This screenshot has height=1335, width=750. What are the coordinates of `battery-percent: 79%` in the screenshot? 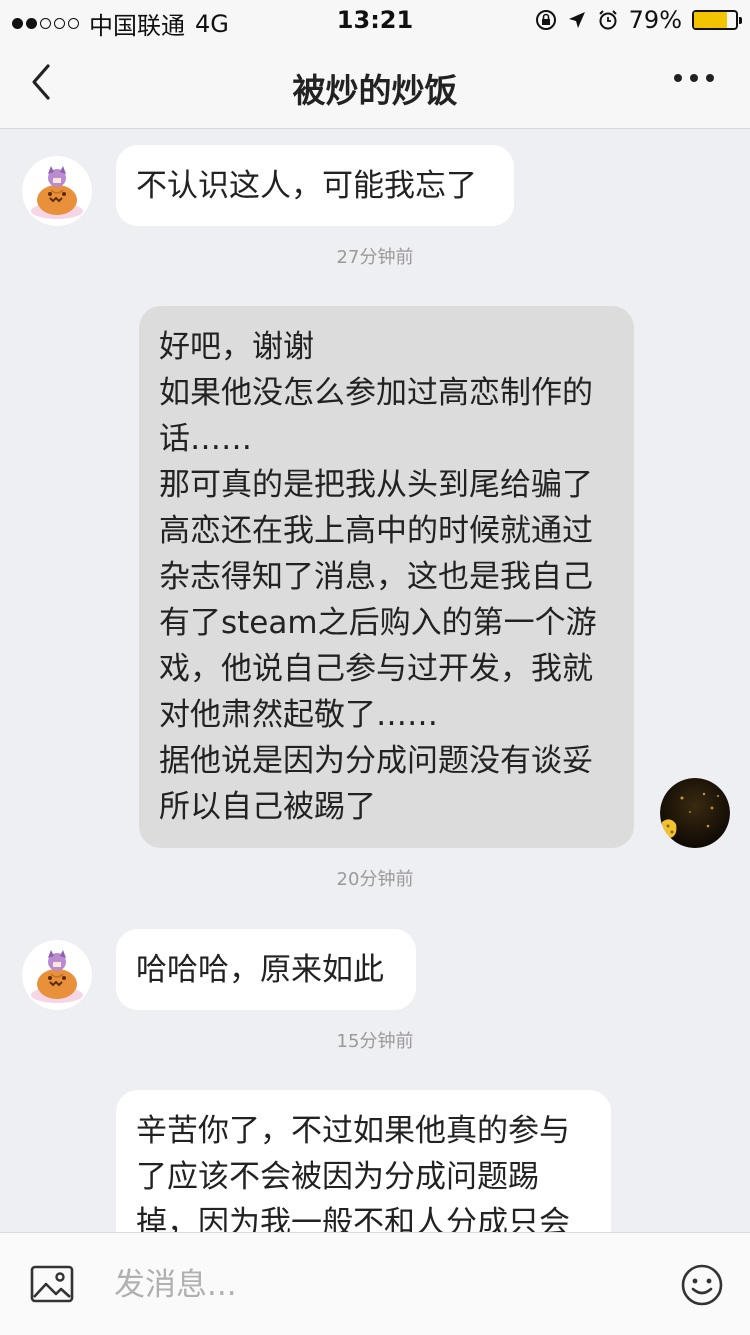 It's located at (655, 20).